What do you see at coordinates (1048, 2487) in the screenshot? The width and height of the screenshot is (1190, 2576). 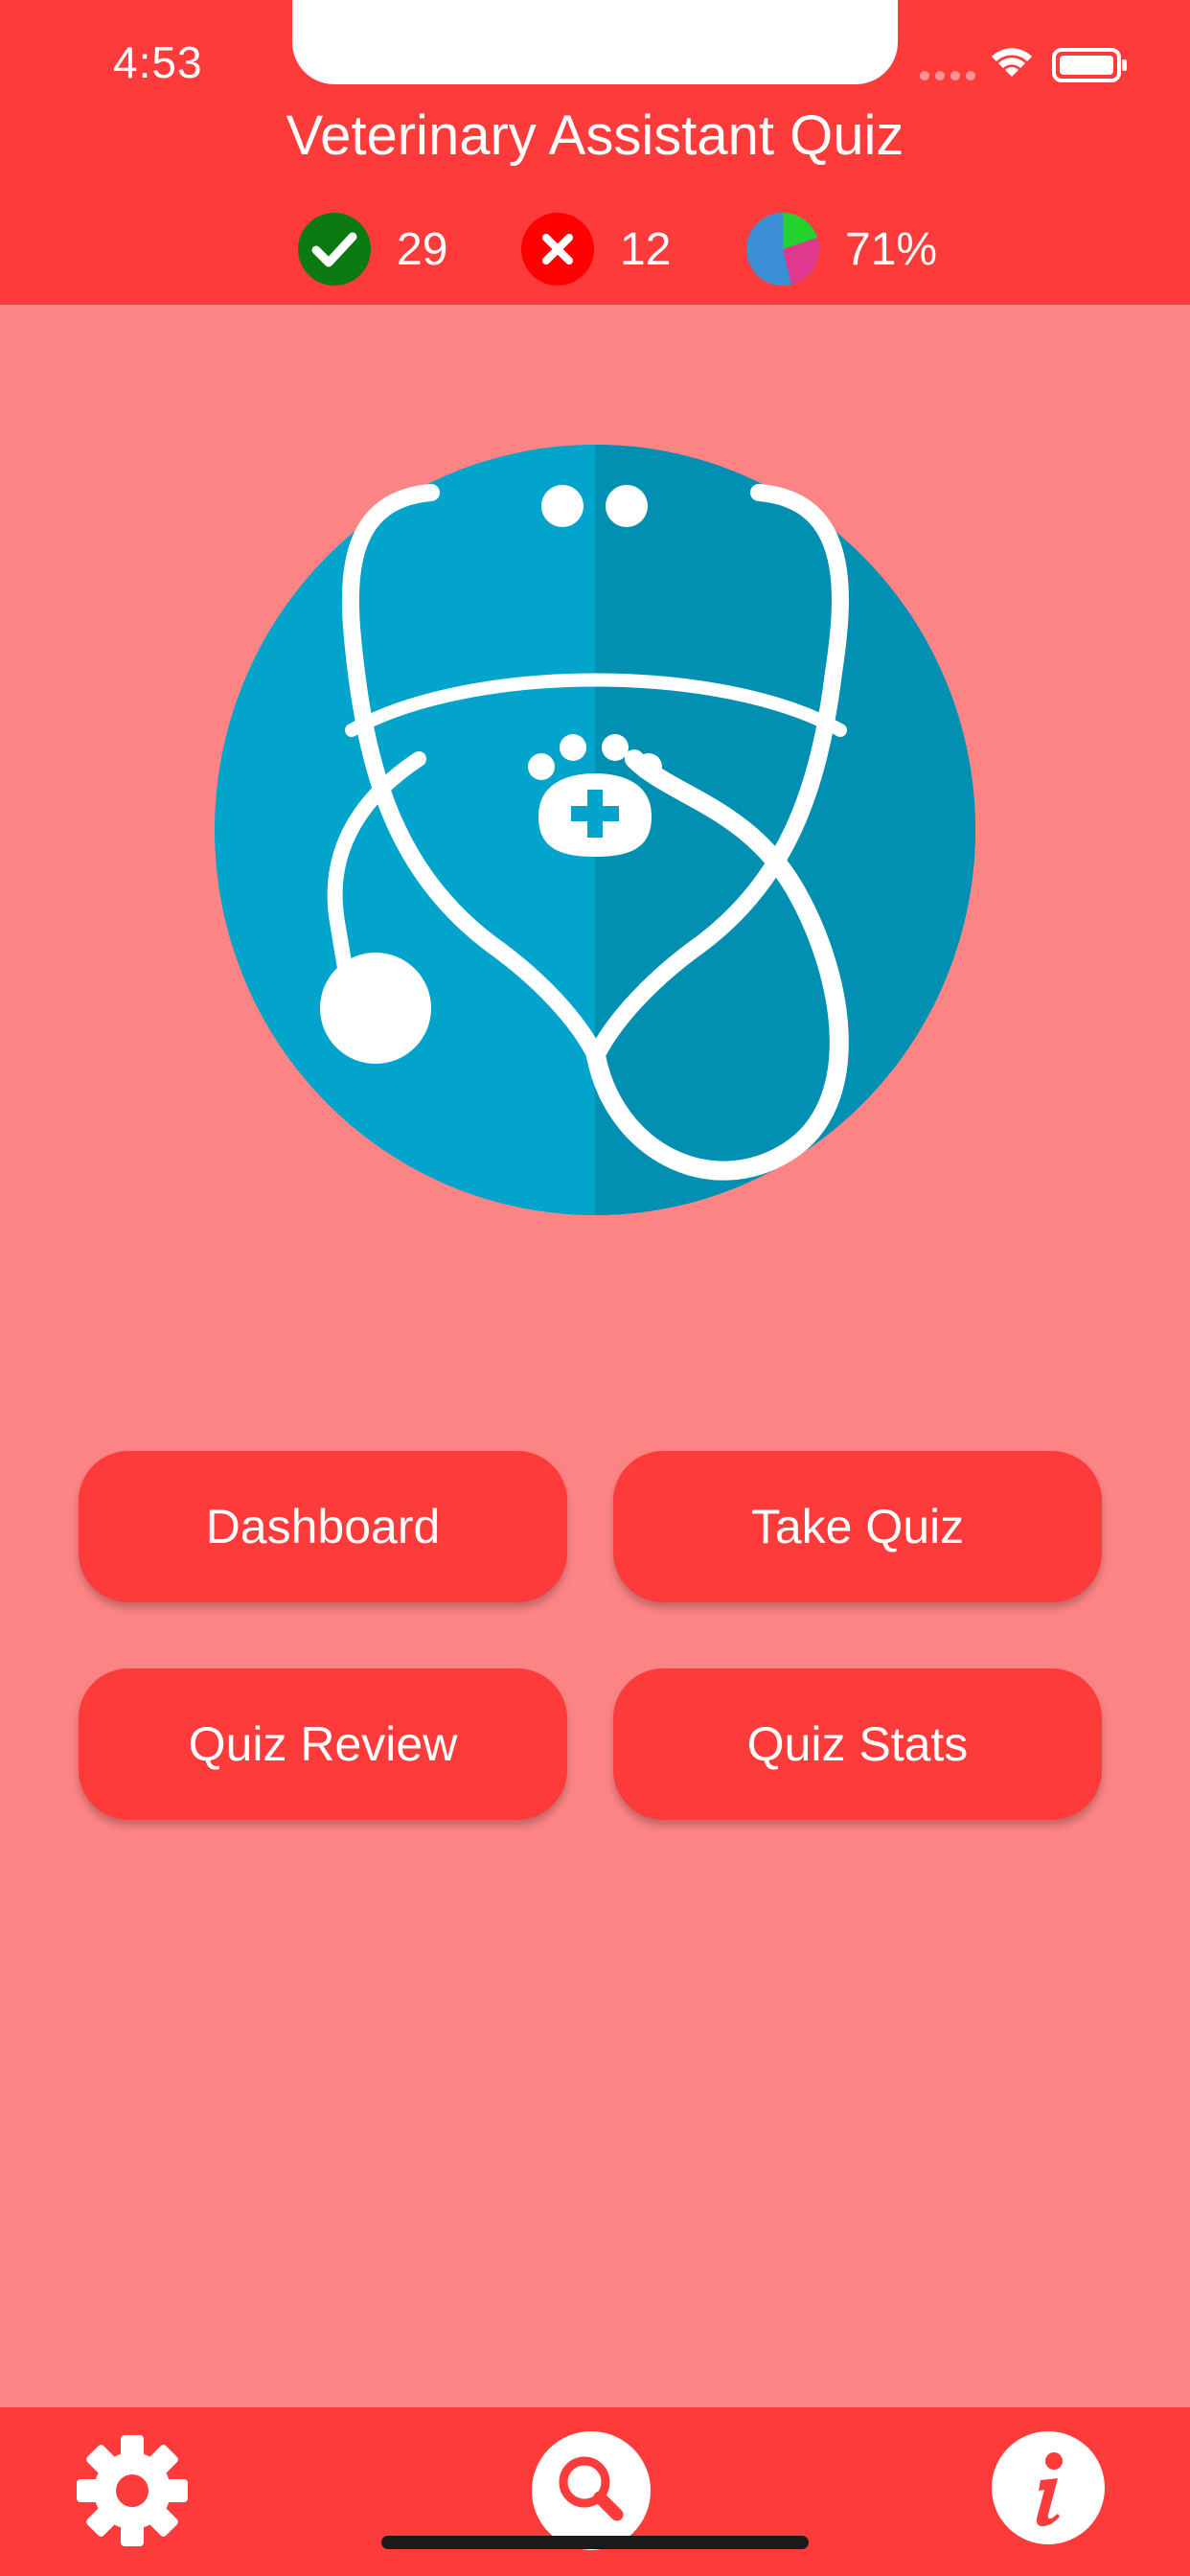 I see `info-icon` at bounding box center [1048, 2487].